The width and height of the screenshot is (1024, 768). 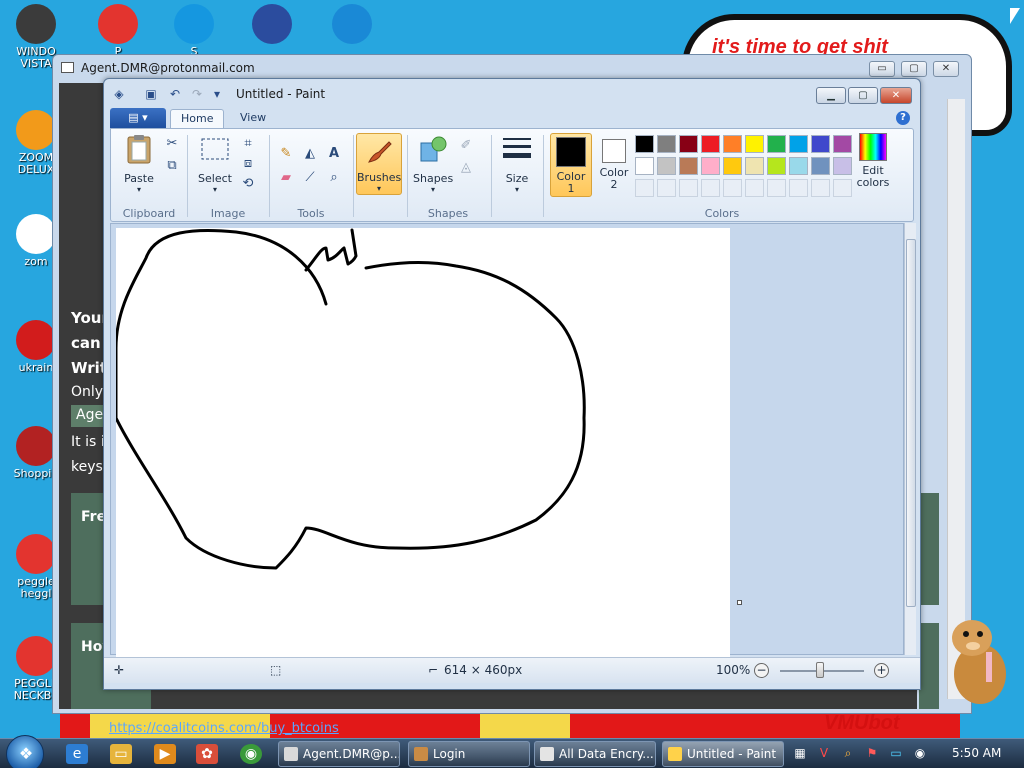 What do you see at coordinates (197, 119) in the screenshot?
I see `tab-home: Home` at bounding box center [197, 119].